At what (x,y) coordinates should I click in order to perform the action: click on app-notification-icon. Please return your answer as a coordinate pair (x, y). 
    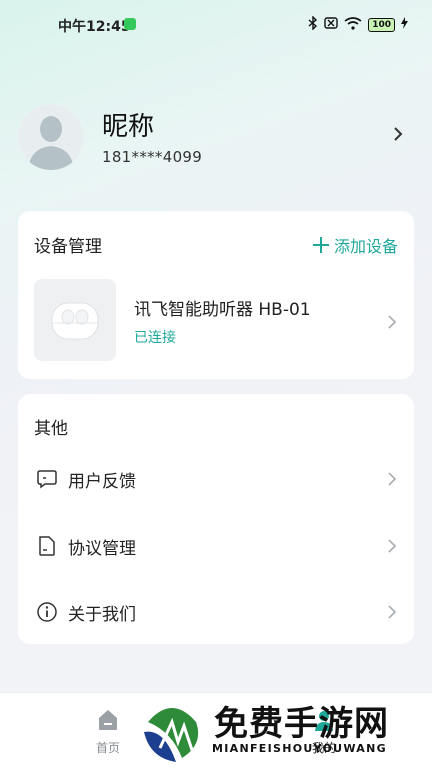
    Looking at the image, I should click on (130, 24).